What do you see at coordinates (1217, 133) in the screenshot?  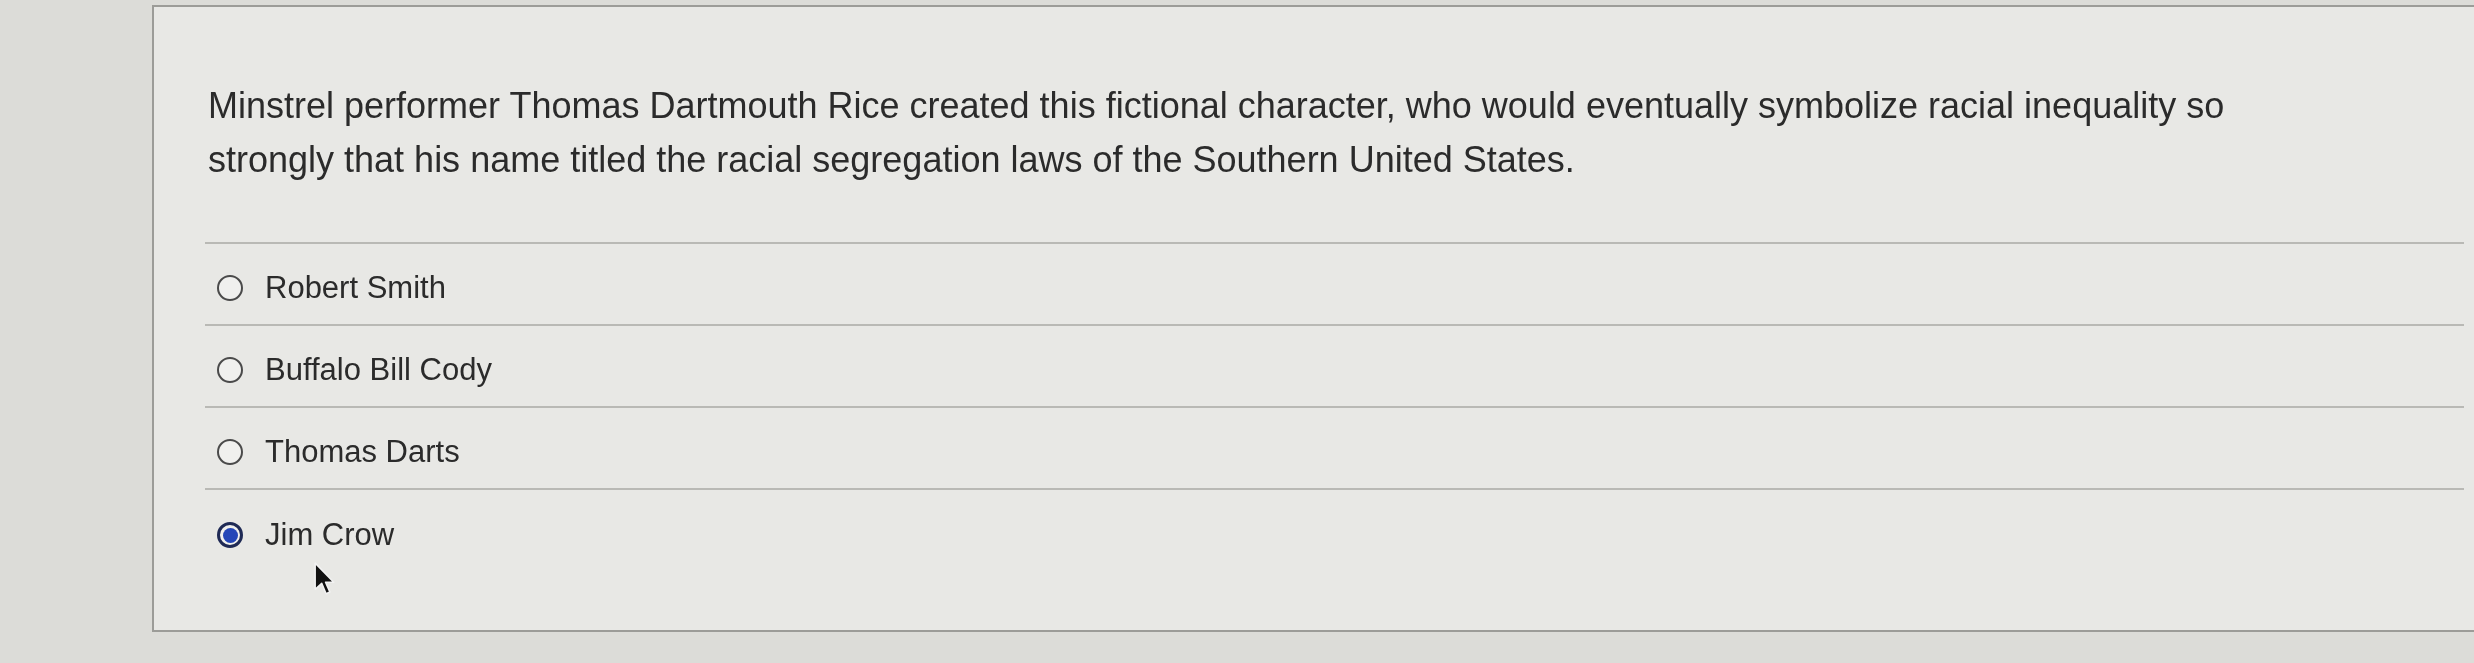 I see `question-text: Minstrel performer Thomas Dartmouth Rice created this fictional character, who would eventually symbolize racial inequality so strongly that his name titled the racial segregation laws of the Southern United States.` at bounding box center [1217, 133].